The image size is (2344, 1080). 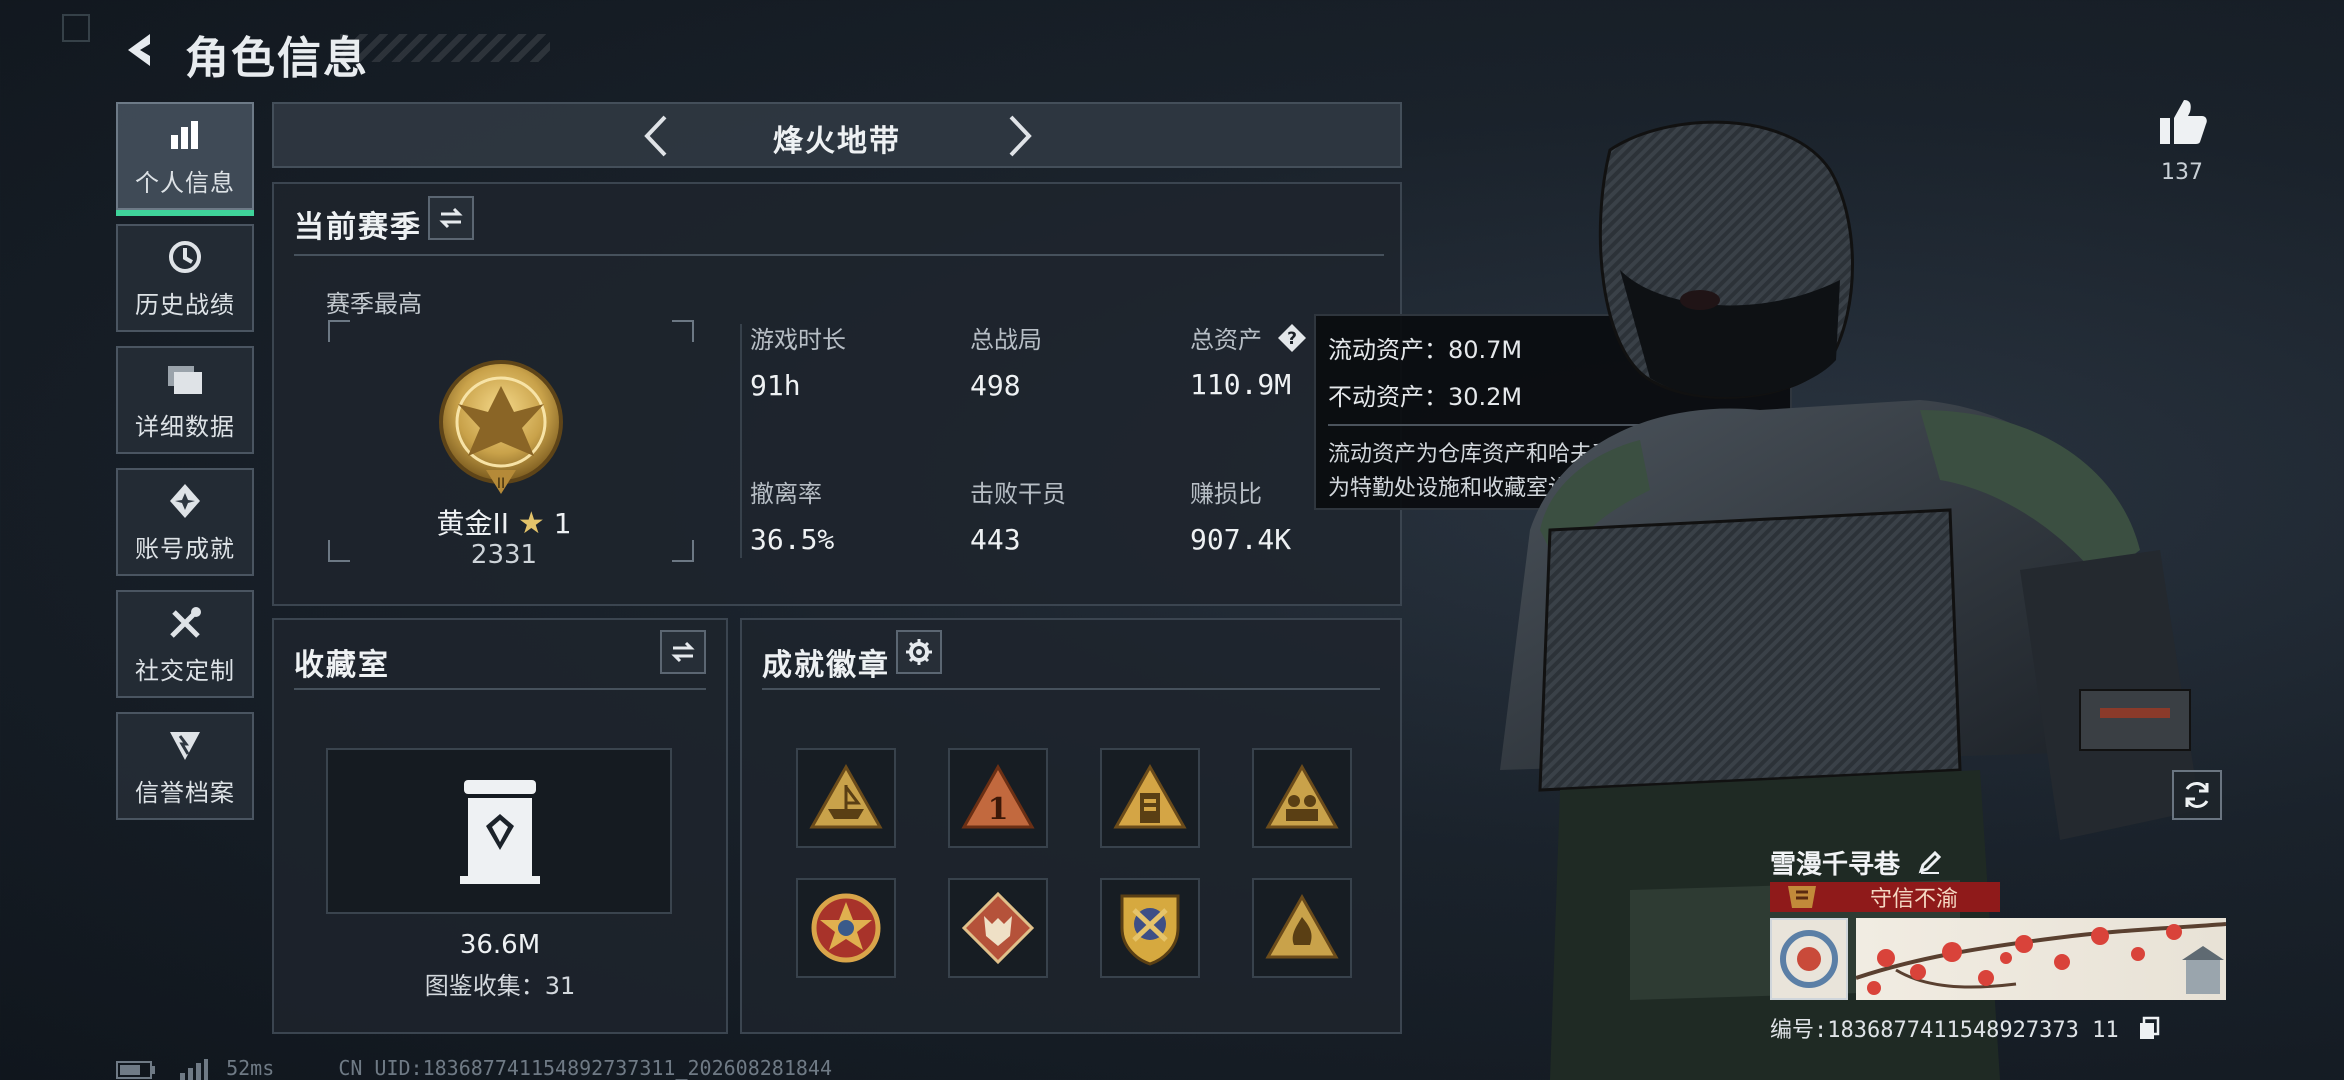 What do you see at coordinates (500, 945) in the screenshot?
I see `collection-value: 36.6M` at bounding box center [500, 945].